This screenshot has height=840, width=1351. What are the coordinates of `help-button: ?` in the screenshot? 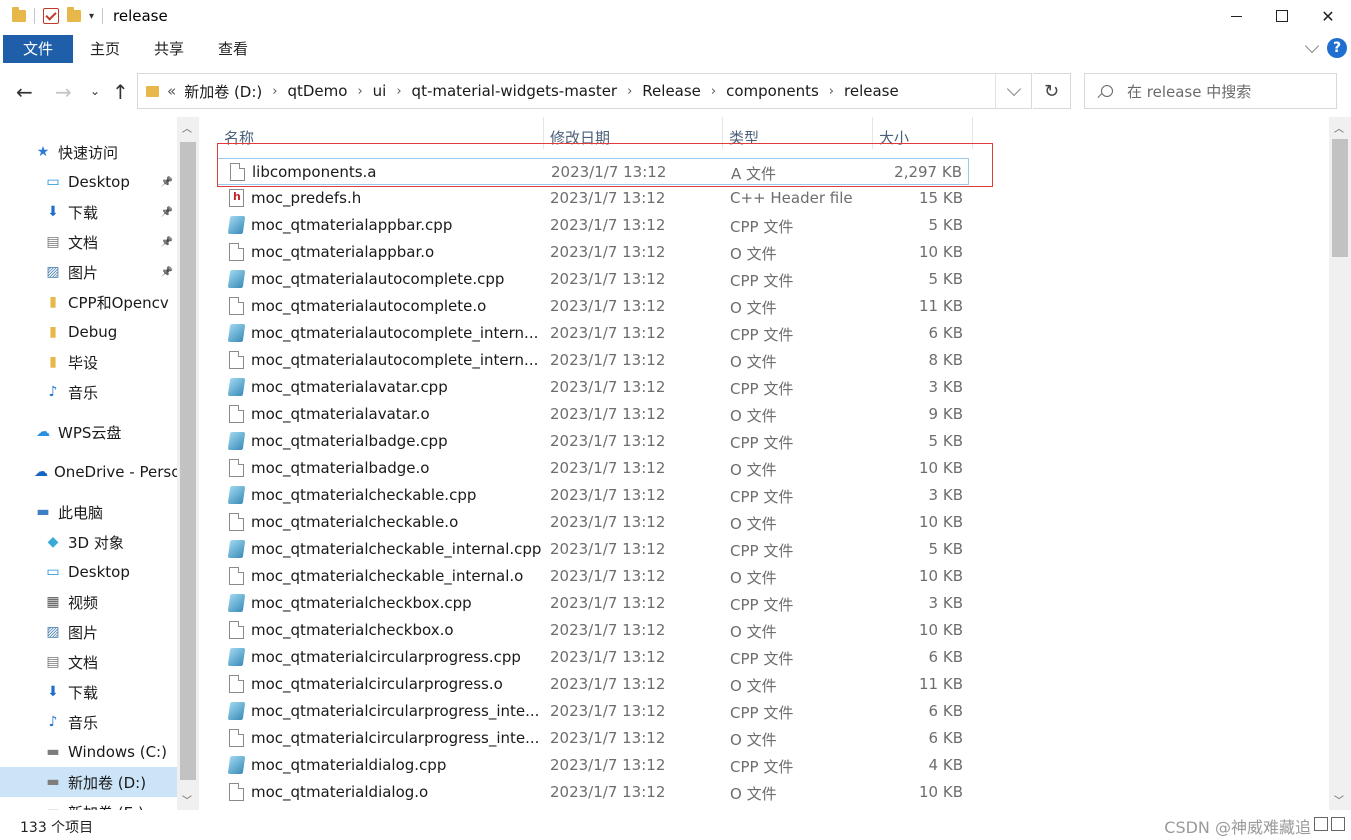 It's located at (1337, 48).